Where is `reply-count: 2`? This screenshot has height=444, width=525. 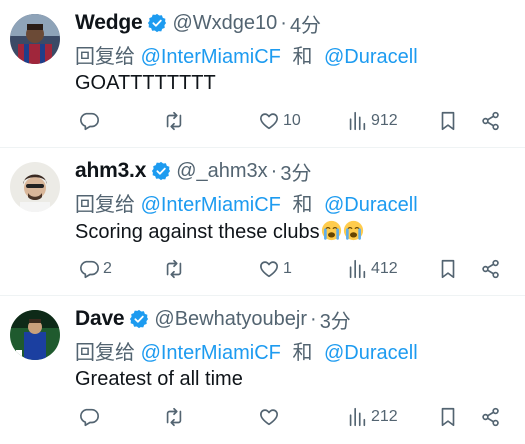
reply-count: 2 is located at coordinates (107, 268).